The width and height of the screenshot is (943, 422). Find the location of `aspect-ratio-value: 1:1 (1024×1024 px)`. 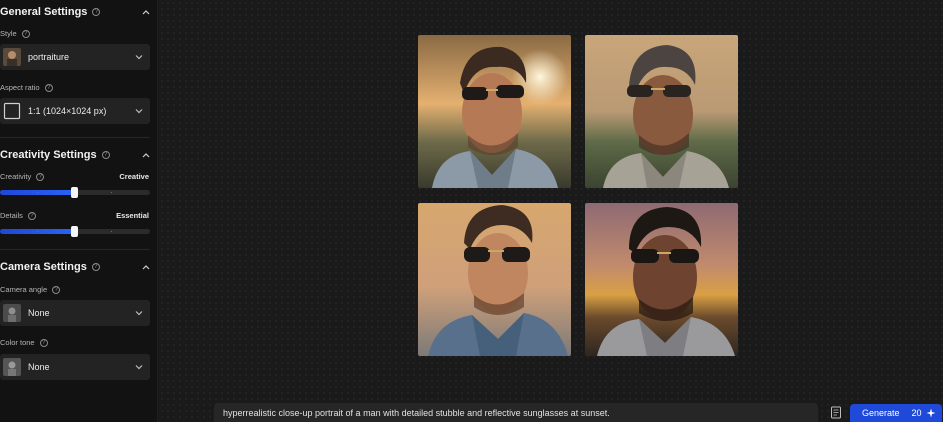

aspect-ratio-value: 1:1 (1024×1024 px) is located at coordinates (67, 111).